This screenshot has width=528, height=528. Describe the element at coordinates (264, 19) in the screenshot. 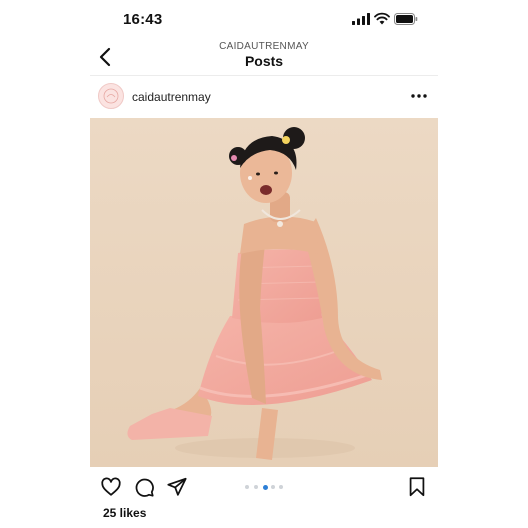

I see `status-bar: 16:43` at that location.